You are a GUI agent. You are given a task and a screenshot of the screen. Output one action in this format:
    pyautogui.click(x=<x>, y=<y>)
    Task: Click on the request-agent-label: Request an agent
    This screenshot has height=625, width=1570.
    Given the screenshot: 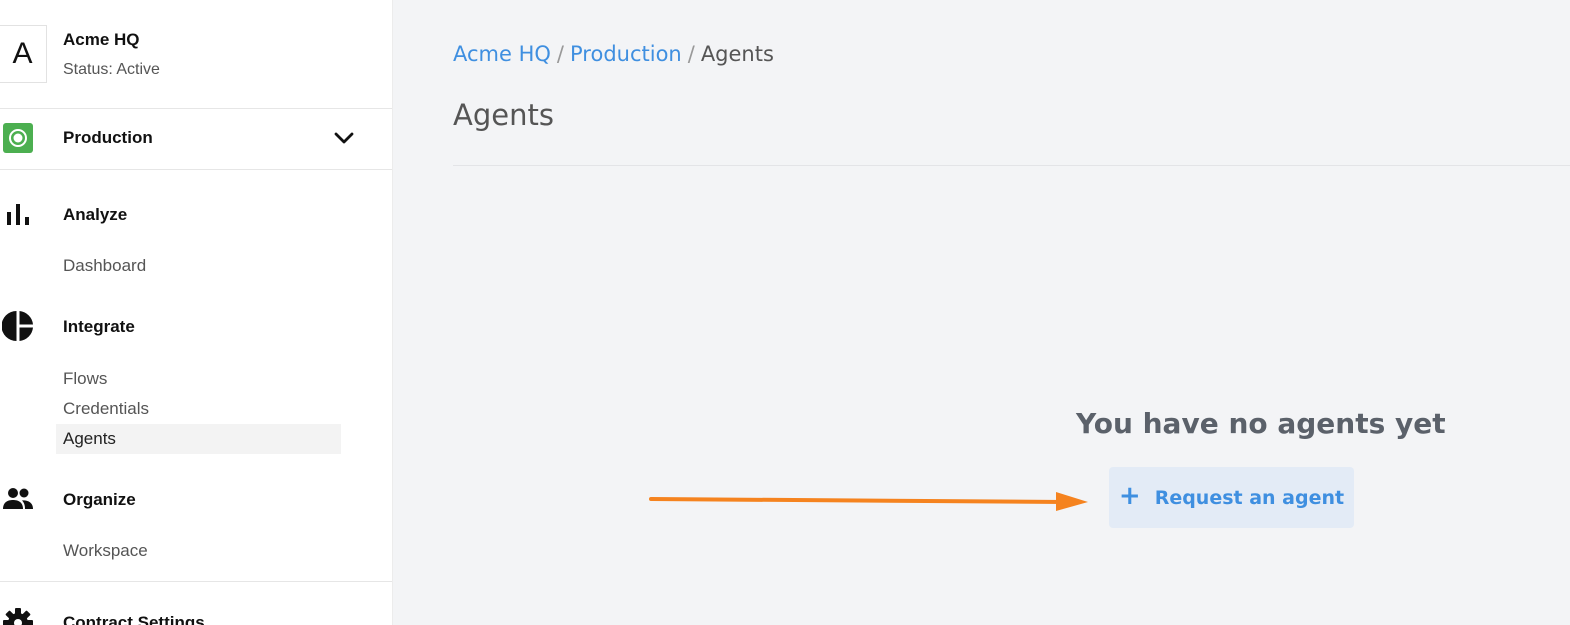 What is the action you would take?
    pyautogui.click(x=1249, y=497)
    